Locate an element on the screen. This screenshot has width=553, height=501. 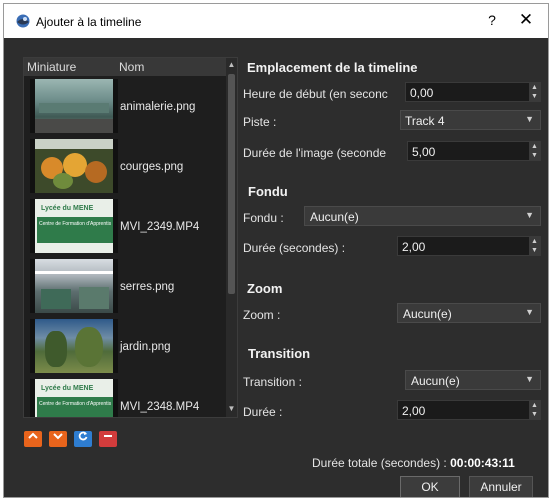
cancel-button: Annuler is located at coordinates (501, 486).